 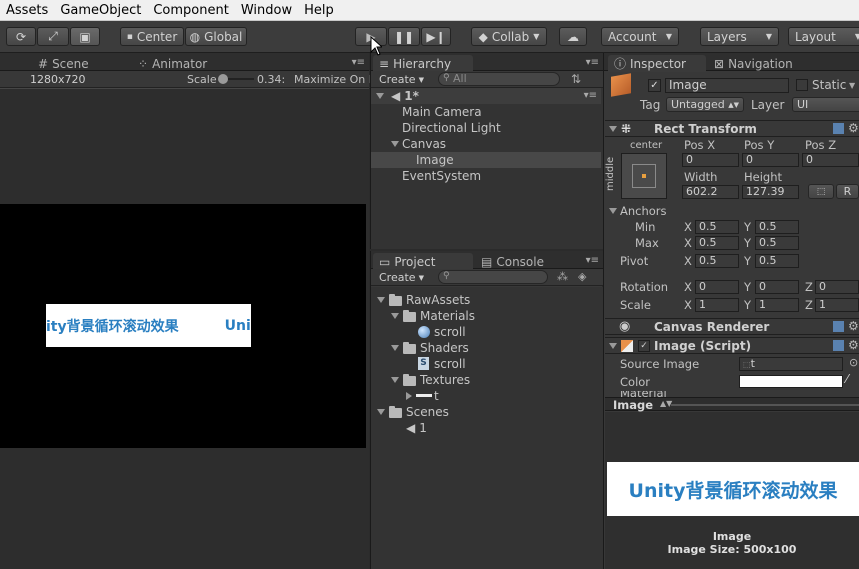 What do you see at coordinates (236, 79) in the screenshot?
I see `scale-slider` at bounding box center [236, 79].